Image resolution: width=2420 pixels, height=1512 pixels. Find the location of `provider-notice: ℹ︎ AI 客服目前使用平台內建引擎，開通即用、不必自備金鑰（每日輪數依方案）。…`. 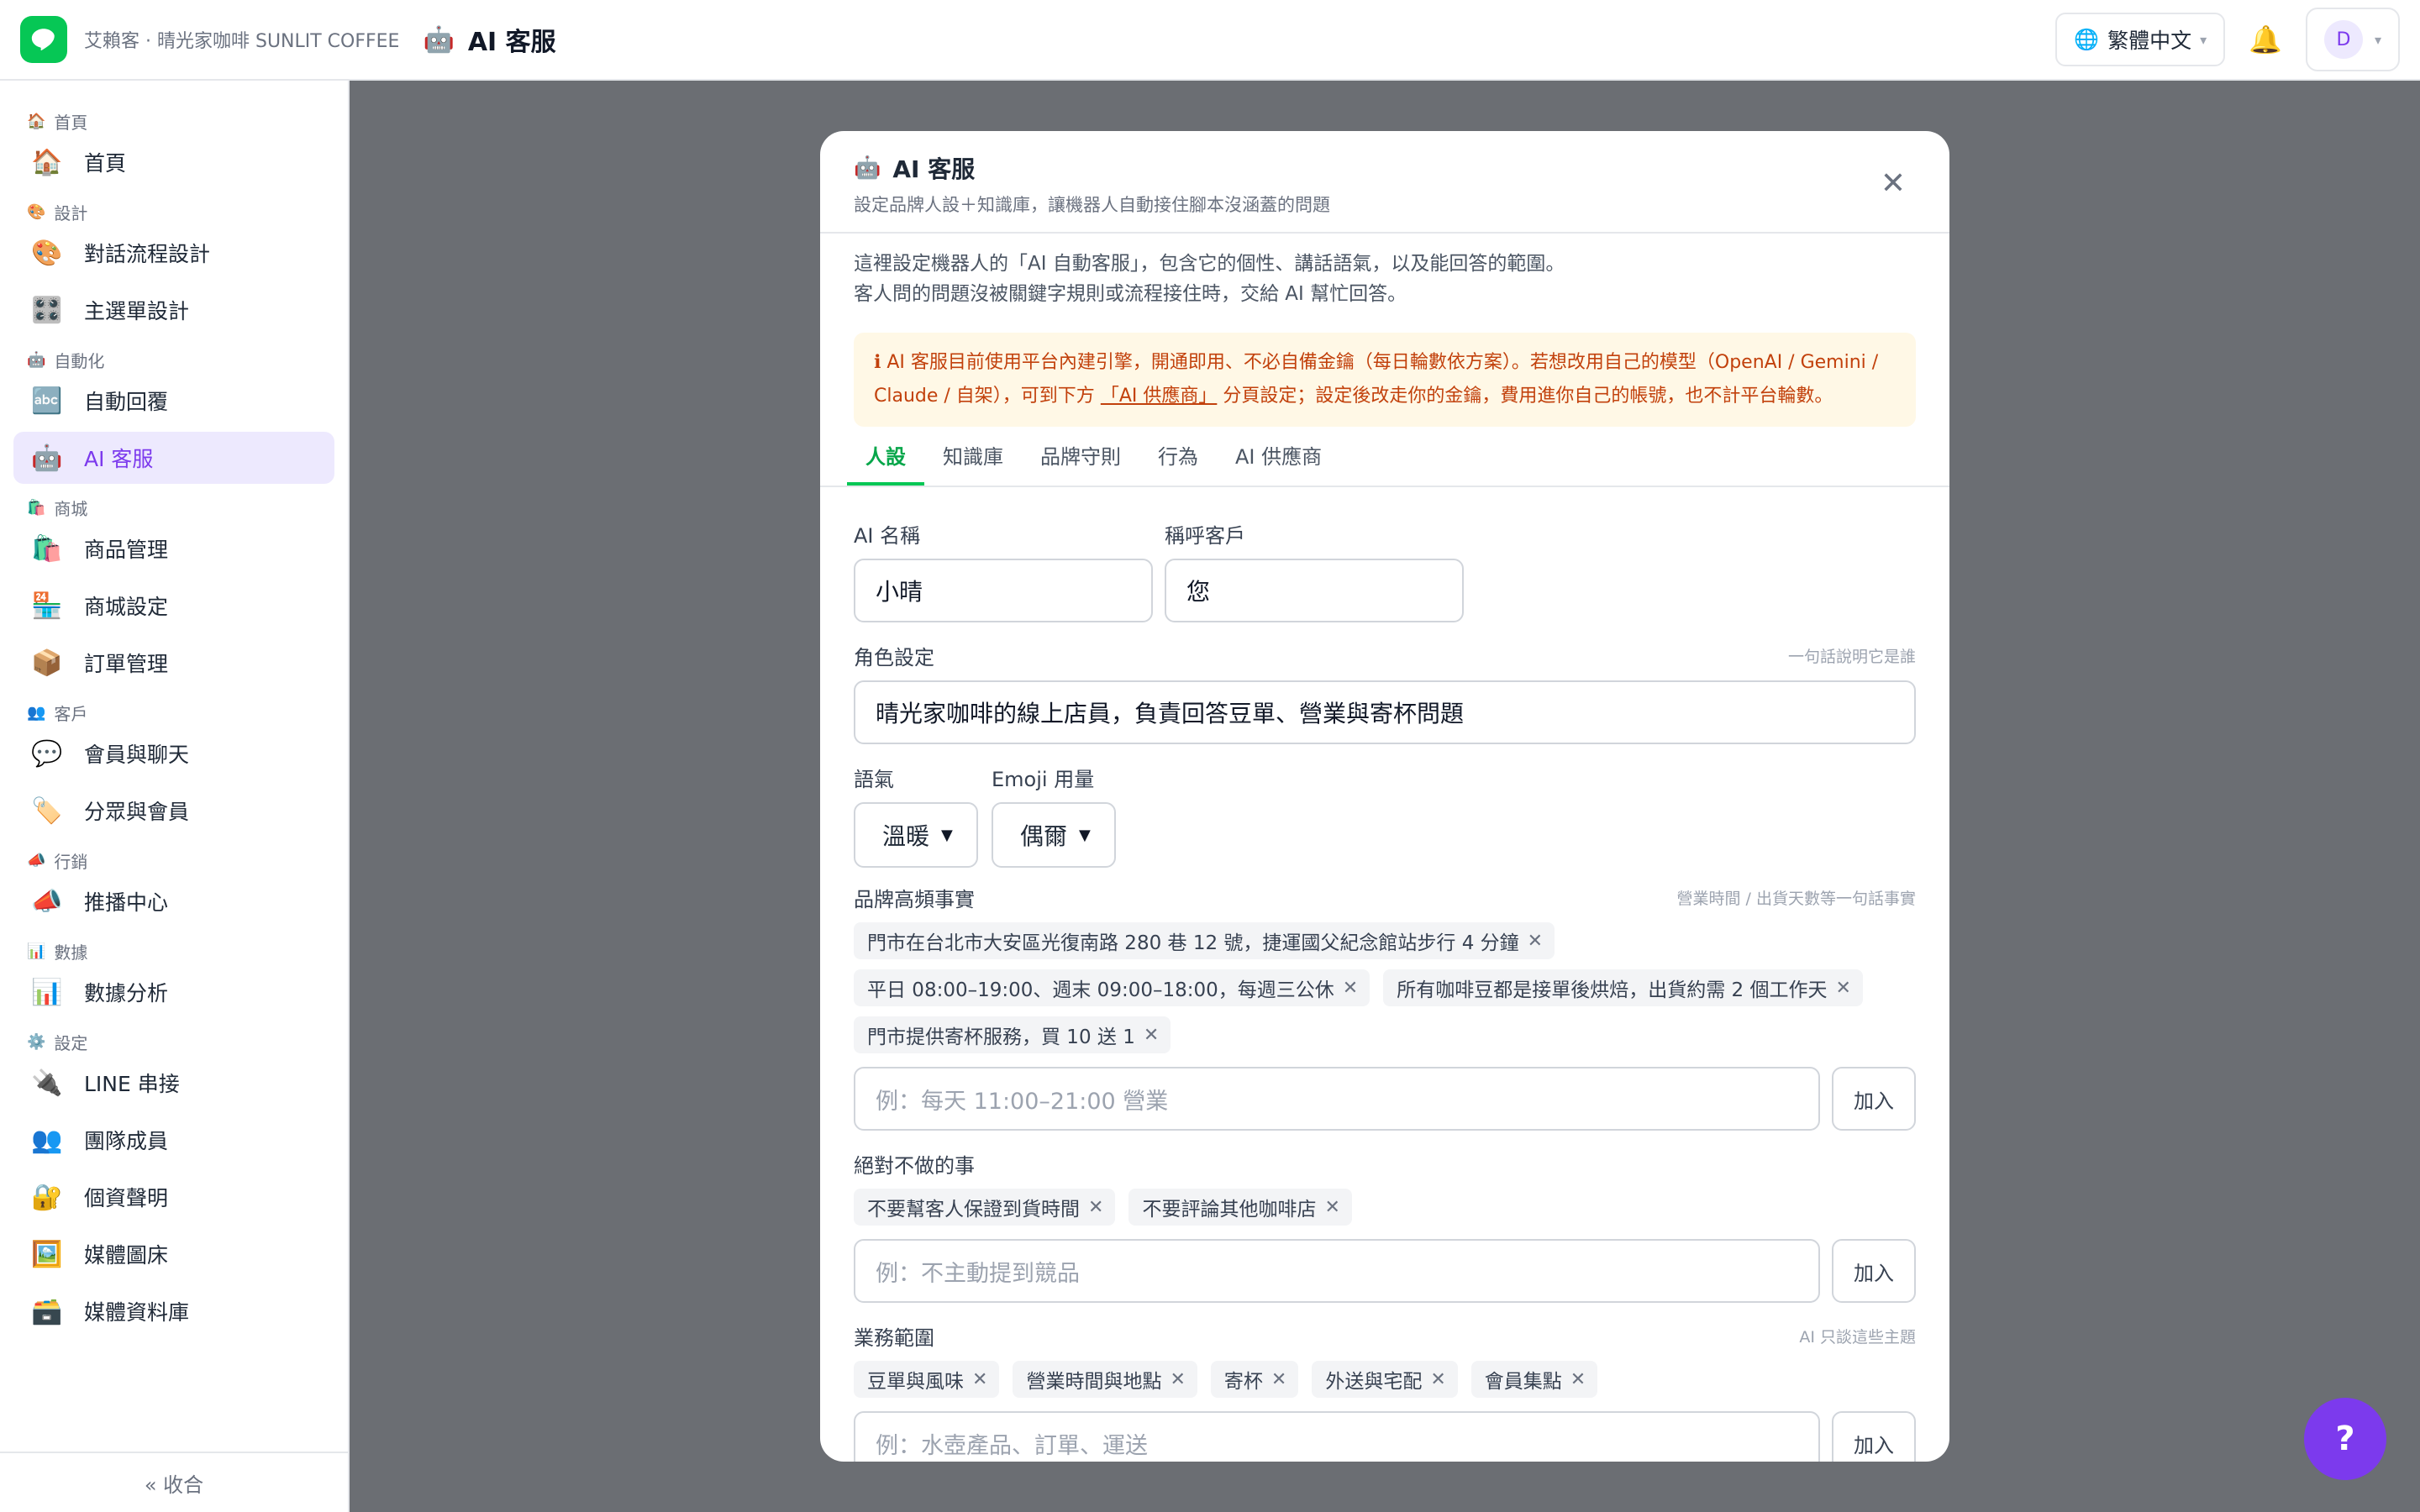

provider-notice: ℹ︎ AI 客服目前使用平台內建引擎，開通即用、不必自備金鑰（每日輪數依方案）。… is located at coordinates (1385, 380).